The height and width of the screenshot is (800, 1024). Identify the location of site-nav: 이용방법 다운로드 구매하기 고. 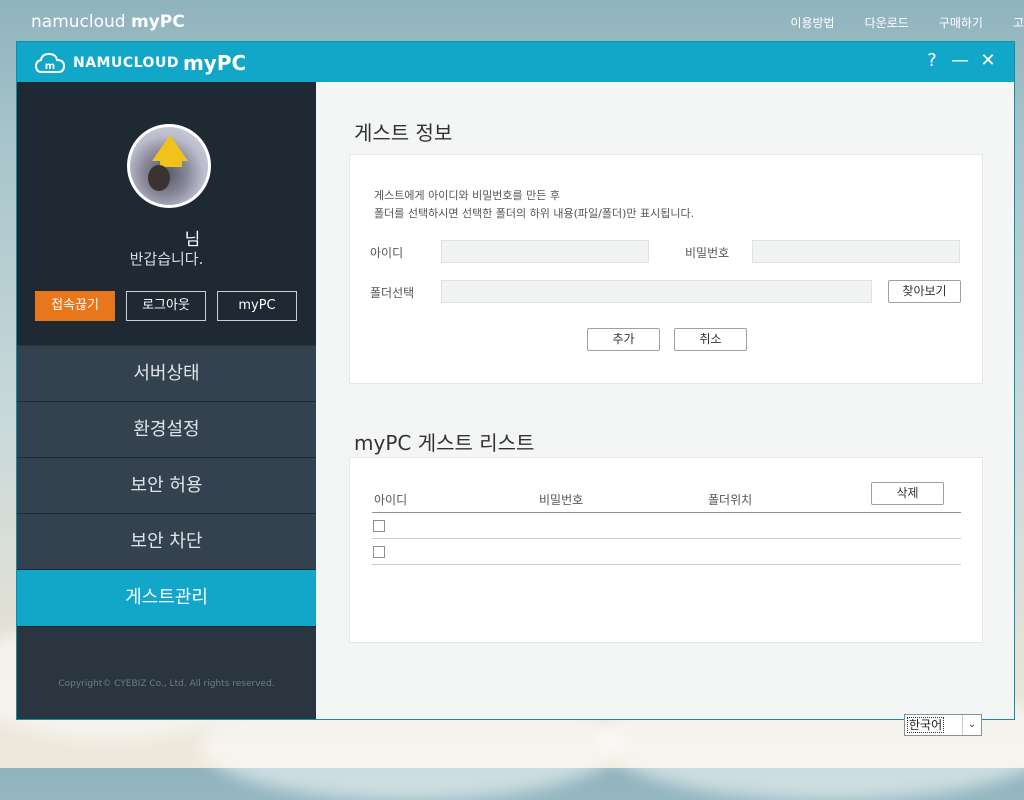
(892, 22).